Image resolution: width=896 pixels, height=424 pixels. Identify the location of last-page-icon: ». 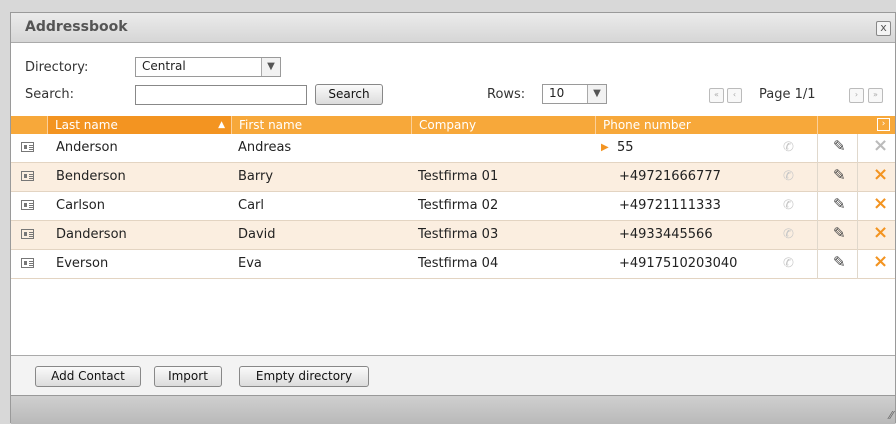
(875, 95).